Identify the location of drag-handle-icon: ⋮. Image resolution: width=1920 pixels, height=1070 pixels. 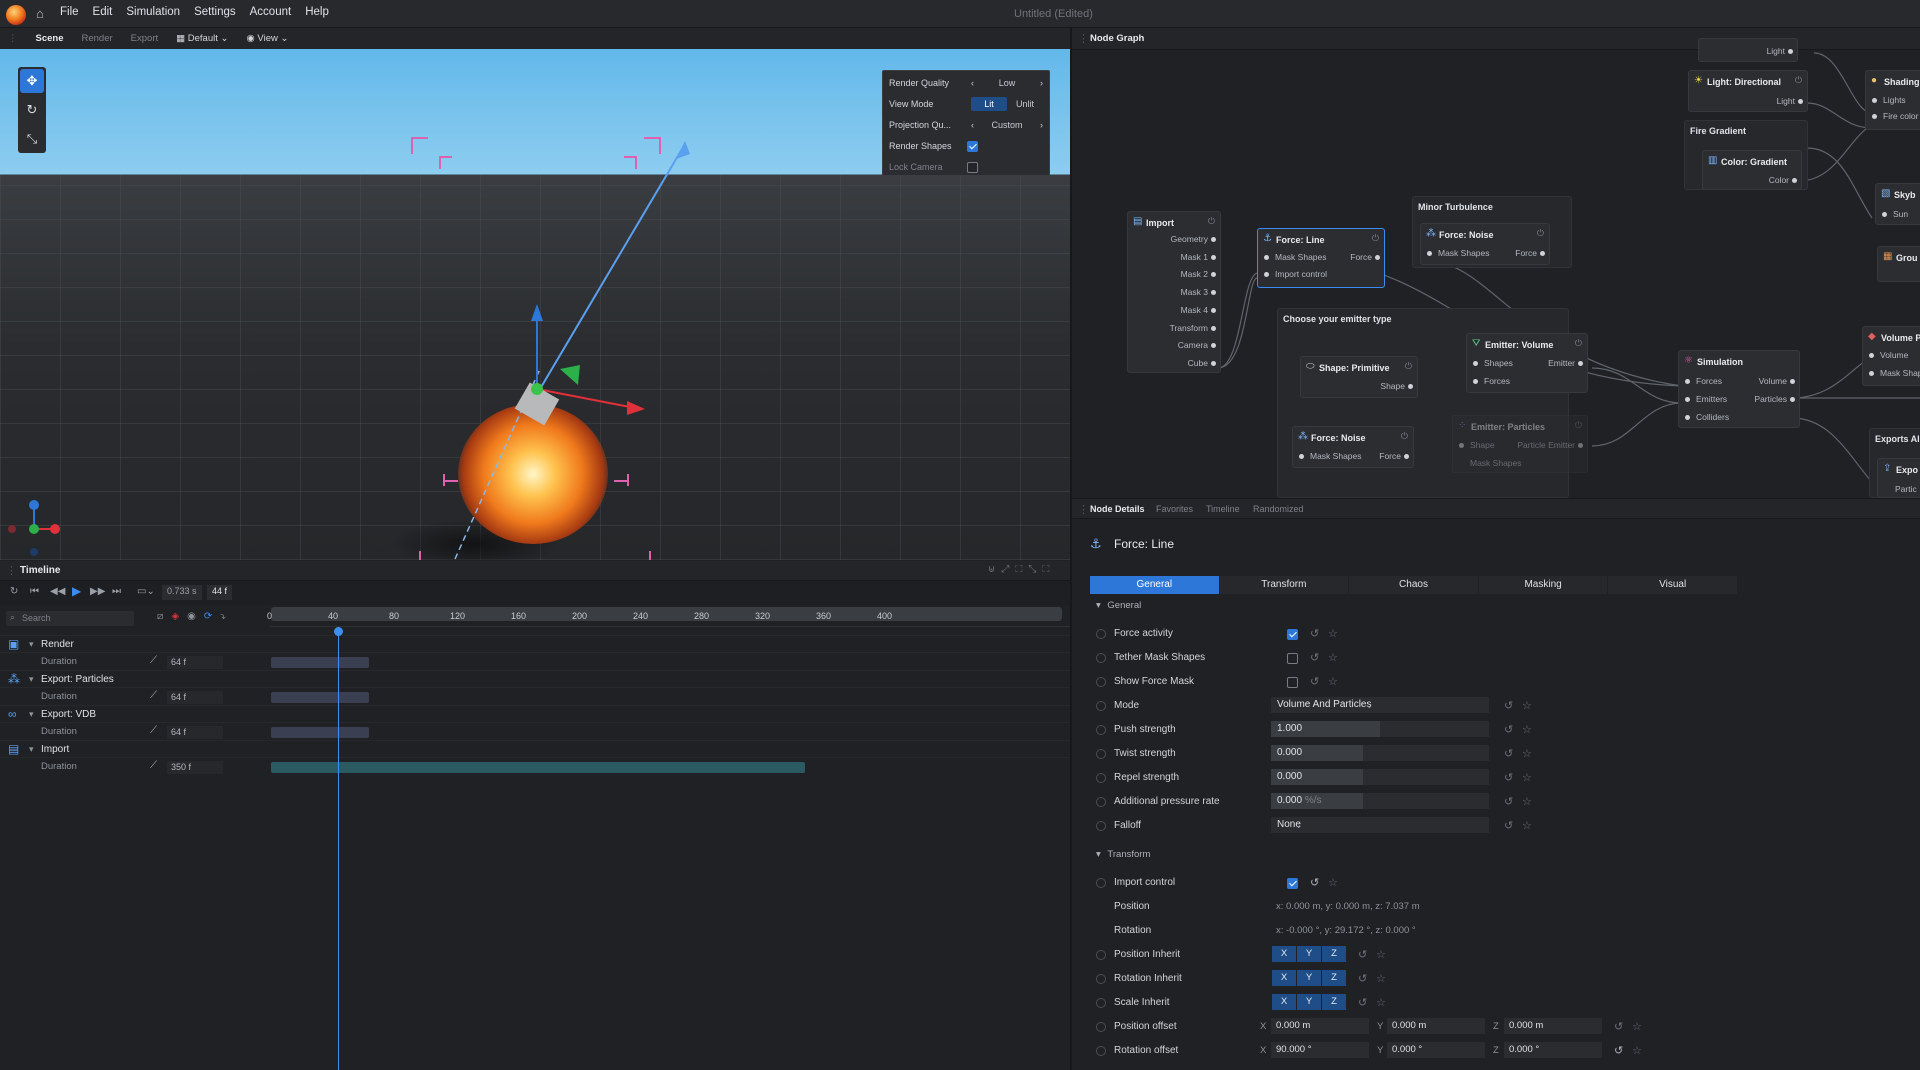
(11, 570).